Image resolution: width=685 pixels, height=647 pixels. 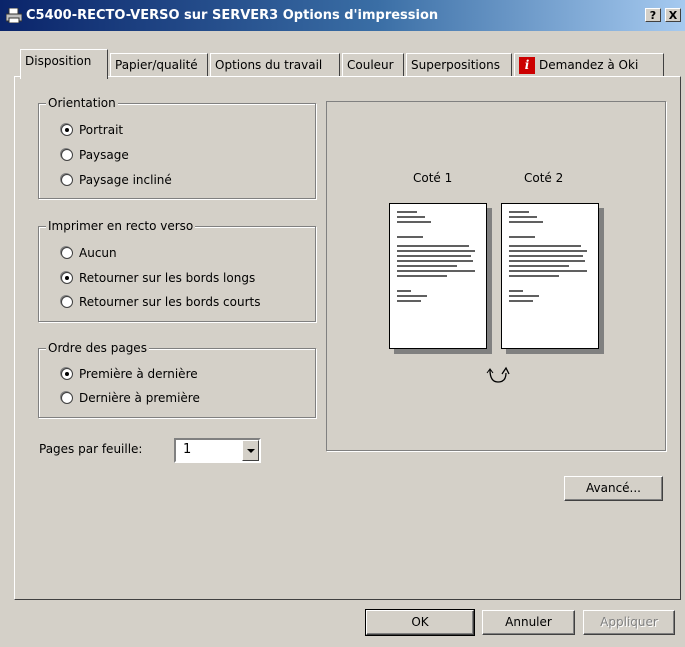 What do you see at coordinates (64, 64) in the screenshot?
I see `tab-disposition: Disposition` at bounding box center [64, 64].